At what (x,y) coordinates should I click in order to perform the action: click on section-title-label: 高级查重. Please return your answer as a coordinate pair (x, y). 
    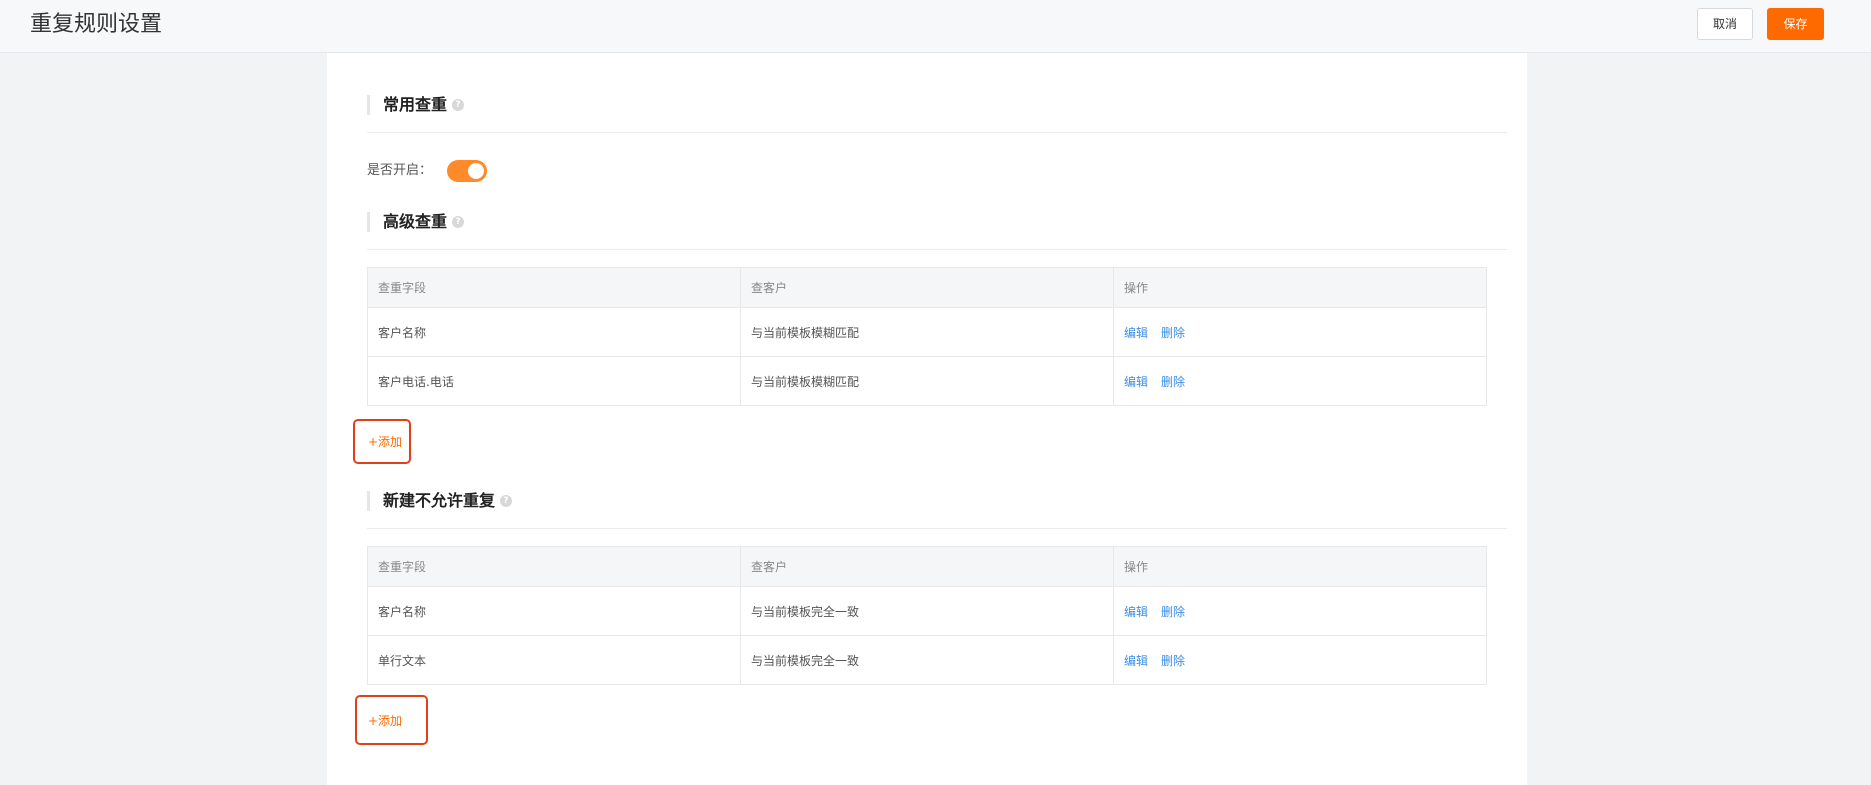
    Looking at the image, I should click on (415, 221).